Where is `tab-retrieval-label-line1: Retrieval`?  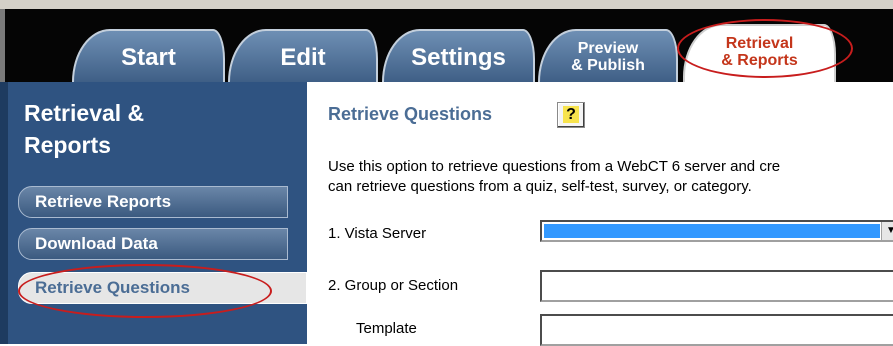
tab-retrieval-label-line1: Retrieval is located at coordinates (759, 43).